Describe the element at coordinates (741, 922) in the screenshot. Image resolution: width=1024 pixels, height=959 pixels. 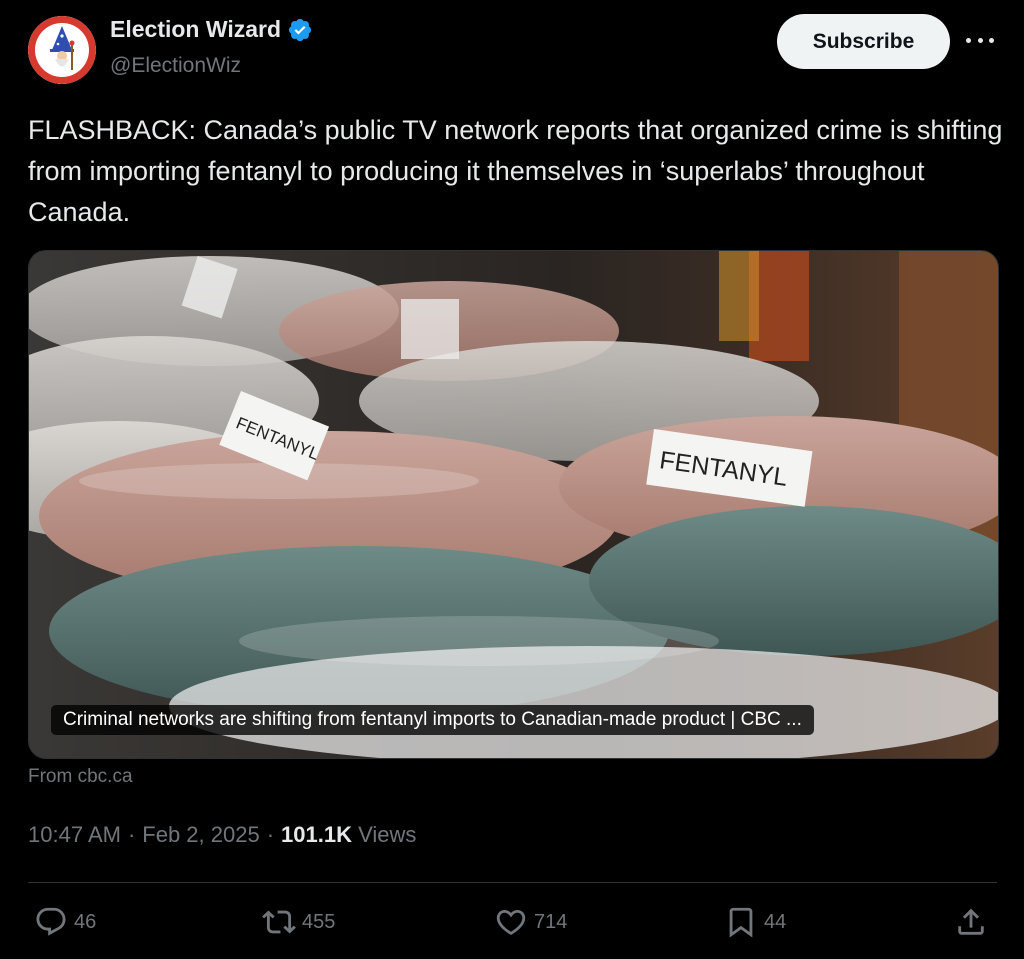
I see `bookmark-icon` at that location.